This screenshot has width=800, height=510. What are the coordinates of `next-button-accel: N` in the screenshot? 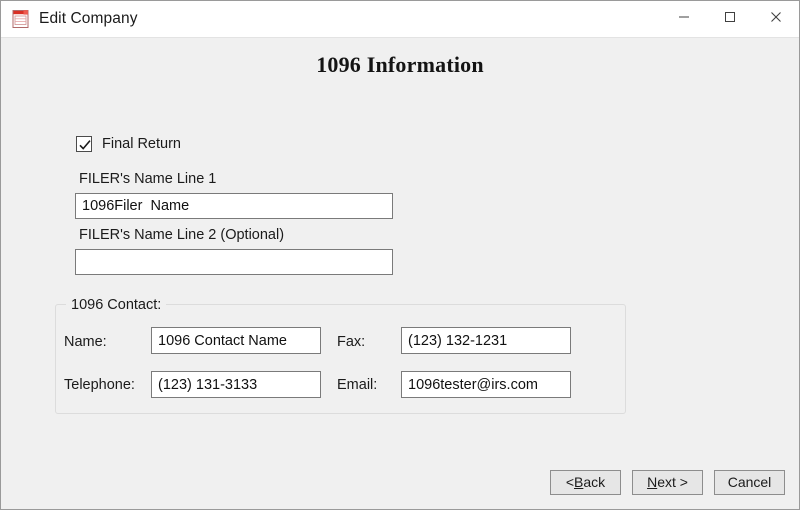 It's located at (652, 482).